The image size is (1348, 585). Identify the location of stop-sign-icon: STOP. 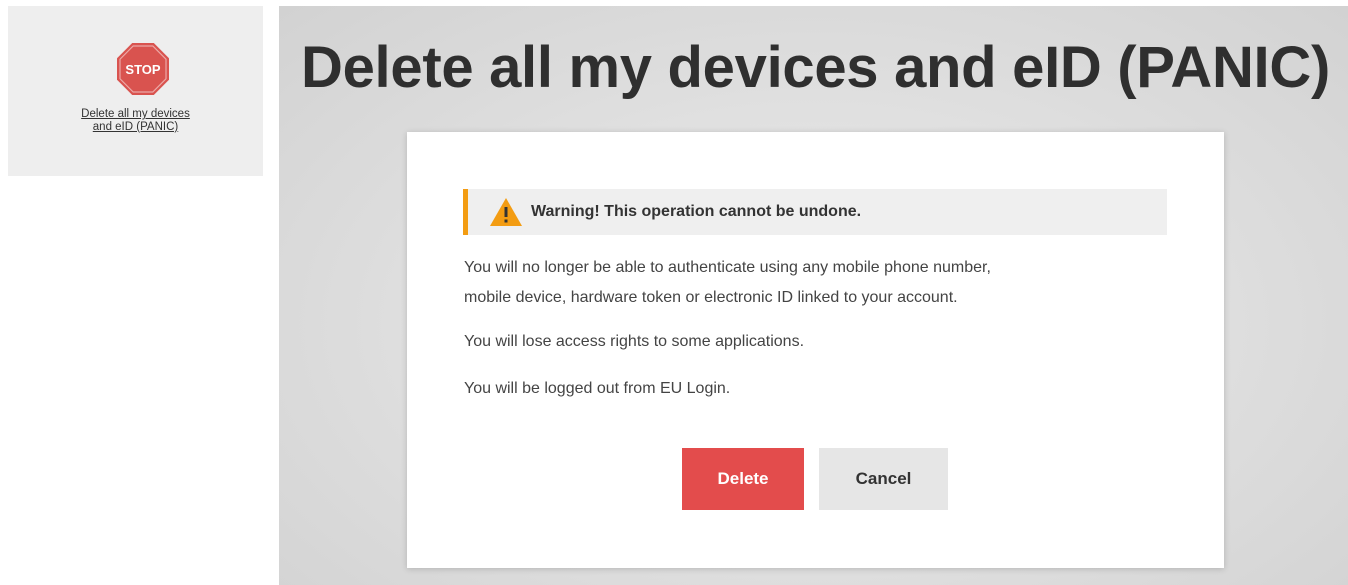
(143, 69).